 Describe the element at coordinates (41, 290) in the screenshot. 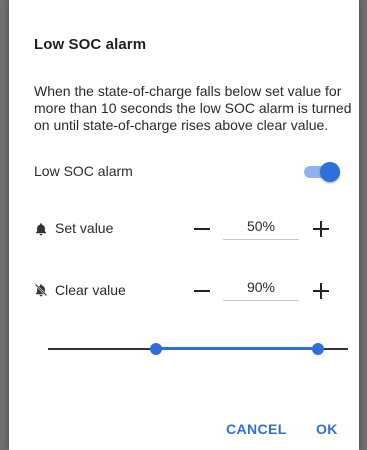

I see `bell-off-icon` at that location.